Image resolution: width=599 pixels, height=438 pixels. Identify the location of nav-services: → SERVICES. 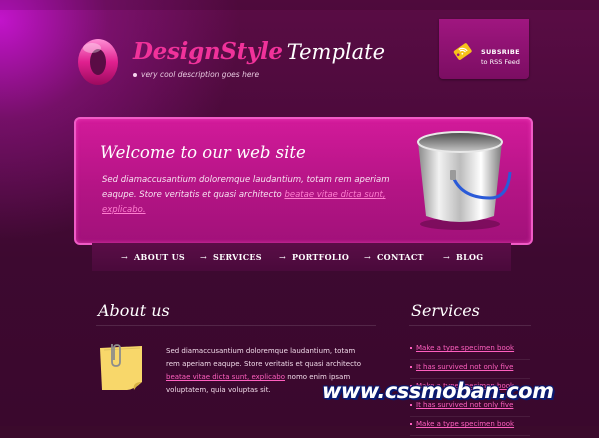
(231, 257).